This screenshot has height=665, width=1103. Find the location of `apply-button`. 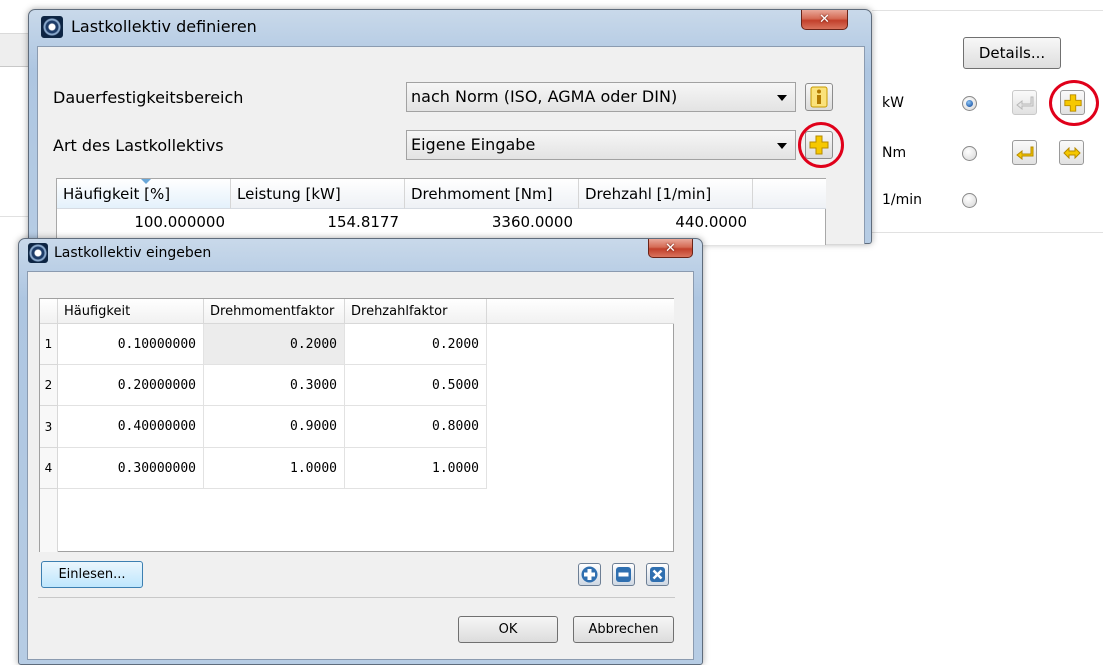

apply-button is located at coordinates (1024, 152).